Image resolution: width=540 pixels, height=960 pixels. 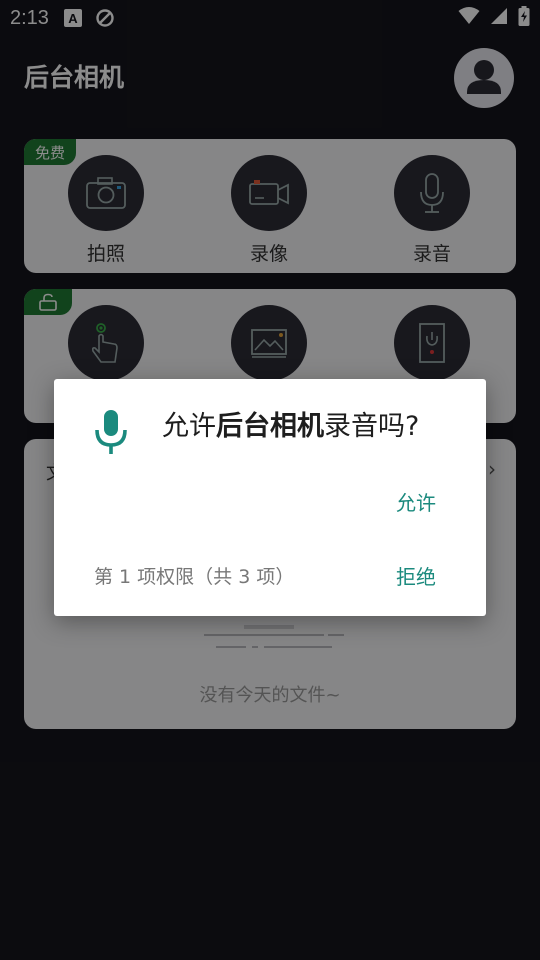 I want to click on dialog-title-app: 后台相机, so click(x=270, y=426).